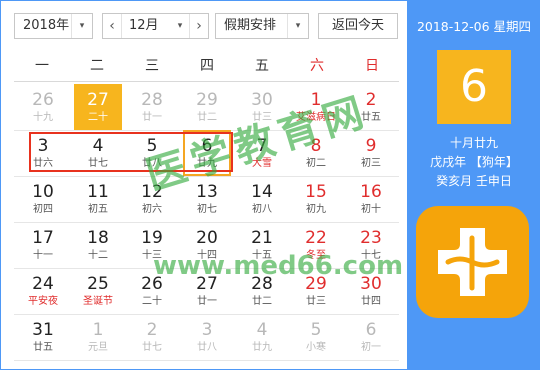 This screenshot has height=370, width=540. What do you see at coordinates (262, 192) in the screenshot?
I see `day-number: 14` at bounding box center [262, 192].